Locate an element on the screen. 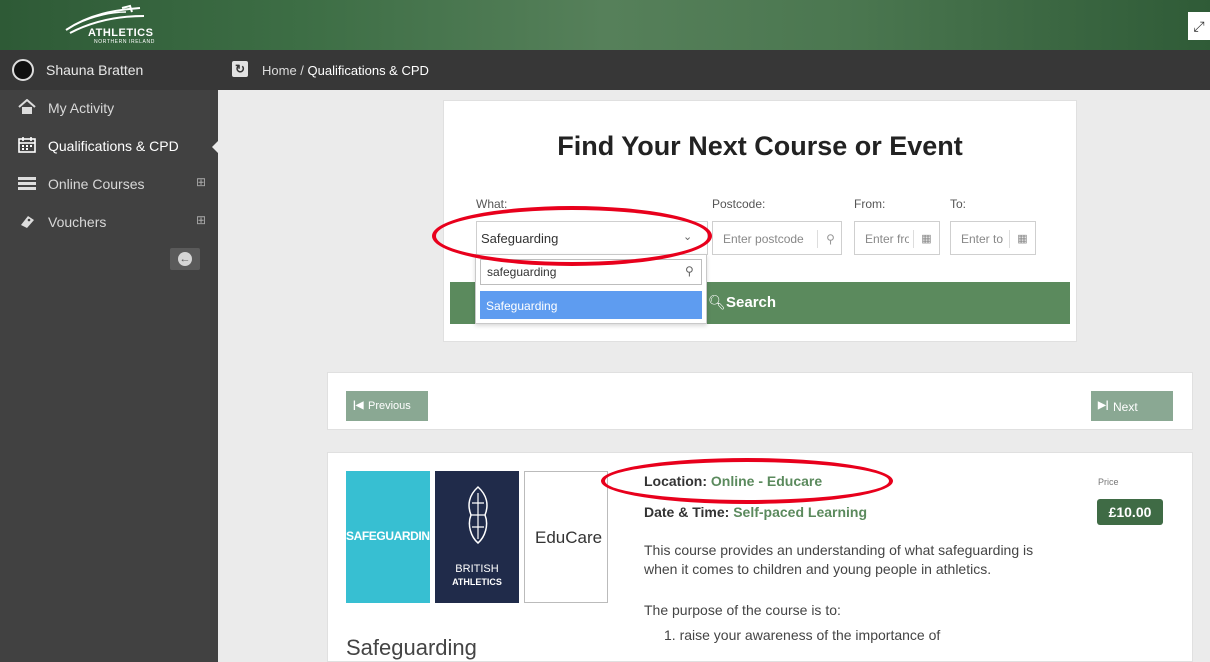  arrow-left-icon: ← is located at coordinates (185, 259).